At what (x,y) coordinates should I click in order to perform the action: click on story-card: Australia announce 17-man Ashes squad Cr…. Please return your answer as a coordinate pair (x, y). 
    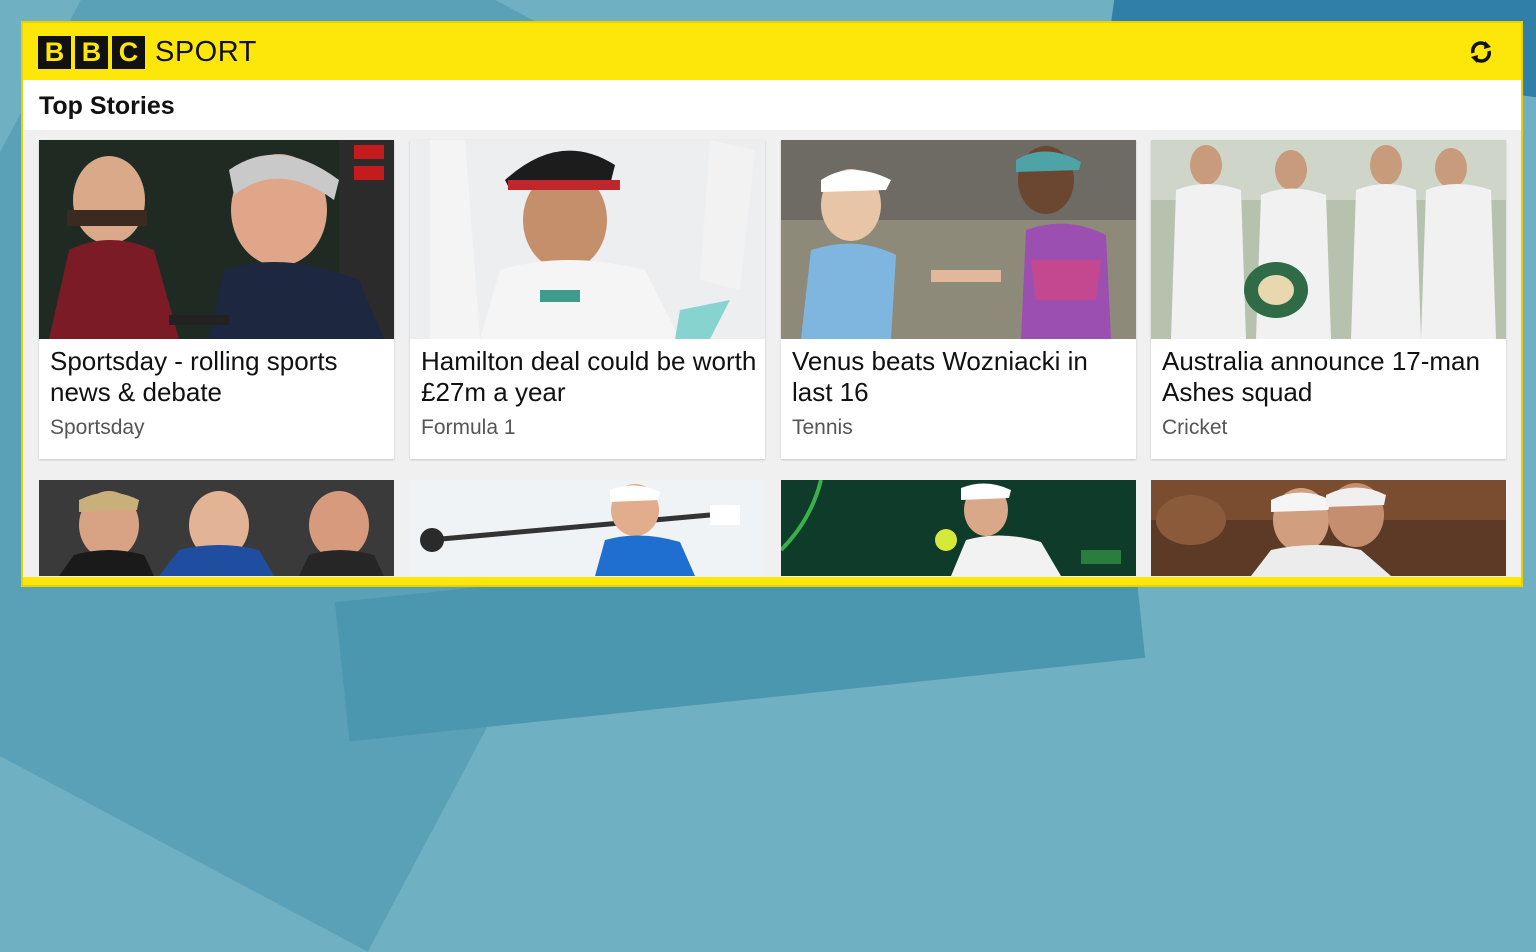
    Looking at the image, I should click on (1328, 299).